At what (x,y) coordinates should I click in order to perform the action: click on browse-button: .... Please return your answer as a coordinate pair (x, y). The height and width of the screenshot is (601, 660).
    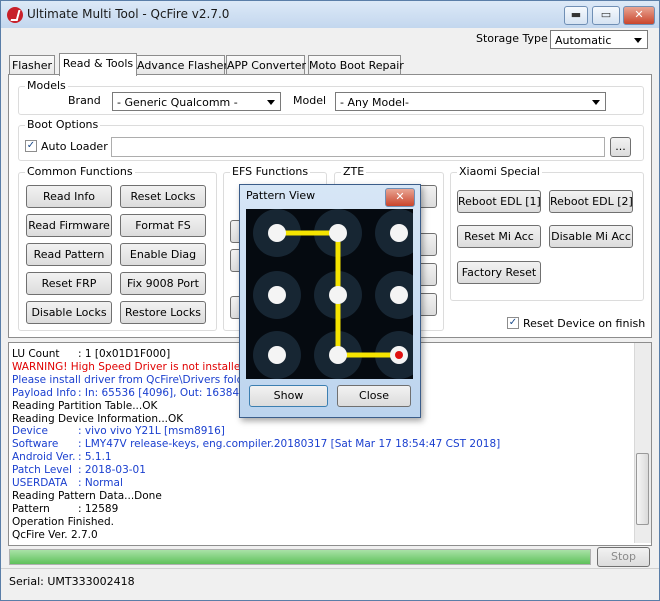
    Looking at the image, I should click on (620, 147).